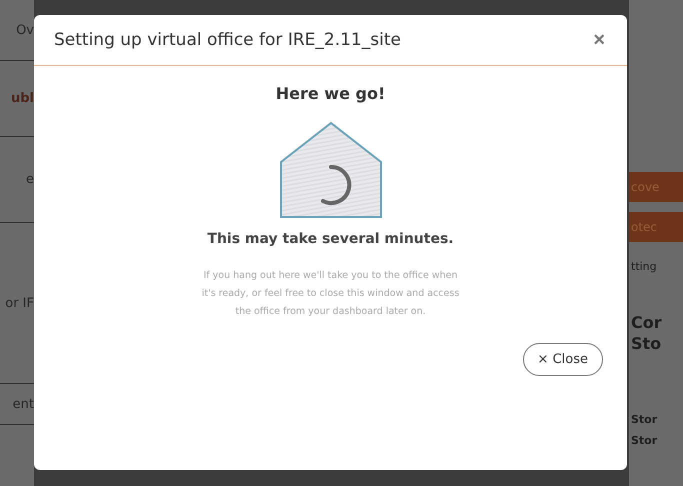 Image resolution: width=683 pixels, height=486 pixels. What do you see at coordinates (643, 266) in the screenshot?
I see `background-text: tting` at bounding box center [643, 266].